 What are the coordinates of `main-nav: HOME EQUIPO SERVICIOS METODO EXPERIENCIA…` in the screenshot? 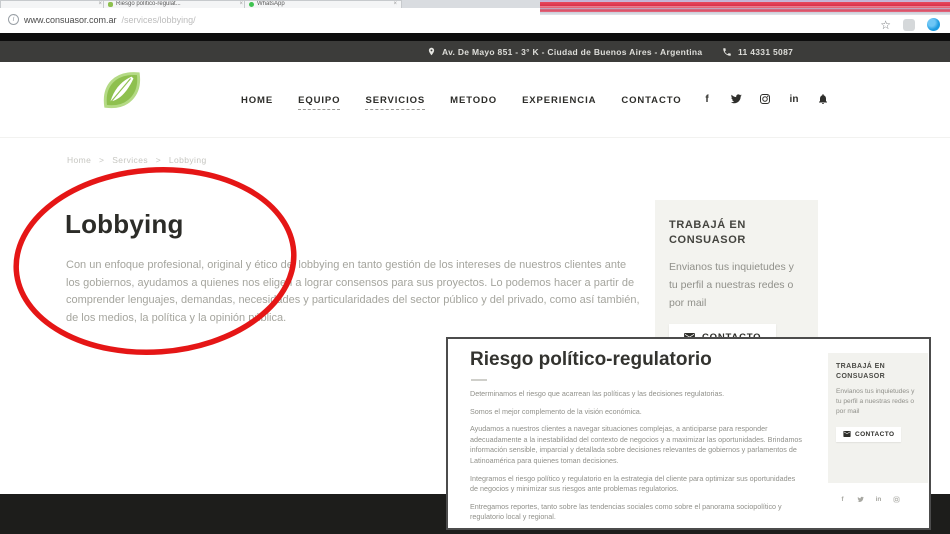 It's located at (461, 102).